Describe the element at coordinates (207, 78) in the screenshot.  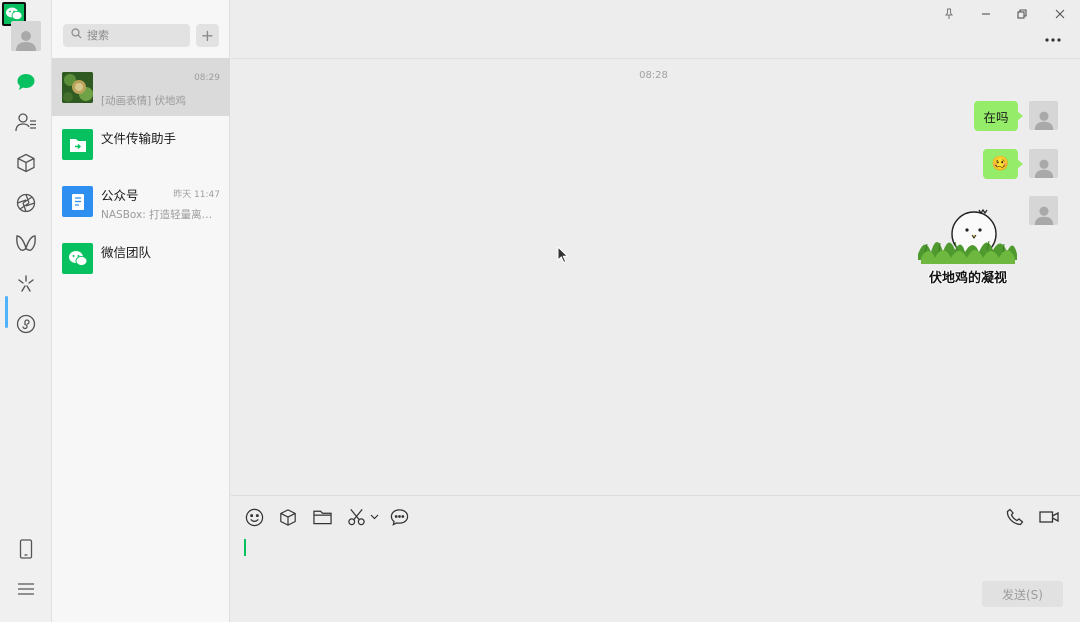
I see `chat-time: 08:29` at that location.